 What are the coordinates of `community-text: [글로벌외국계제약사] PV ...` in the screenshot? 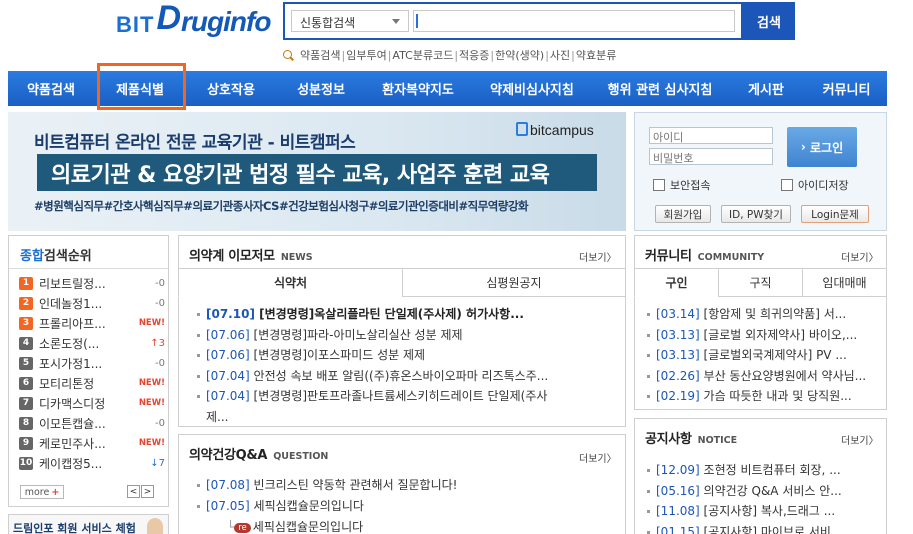 It's located at (775, 355).